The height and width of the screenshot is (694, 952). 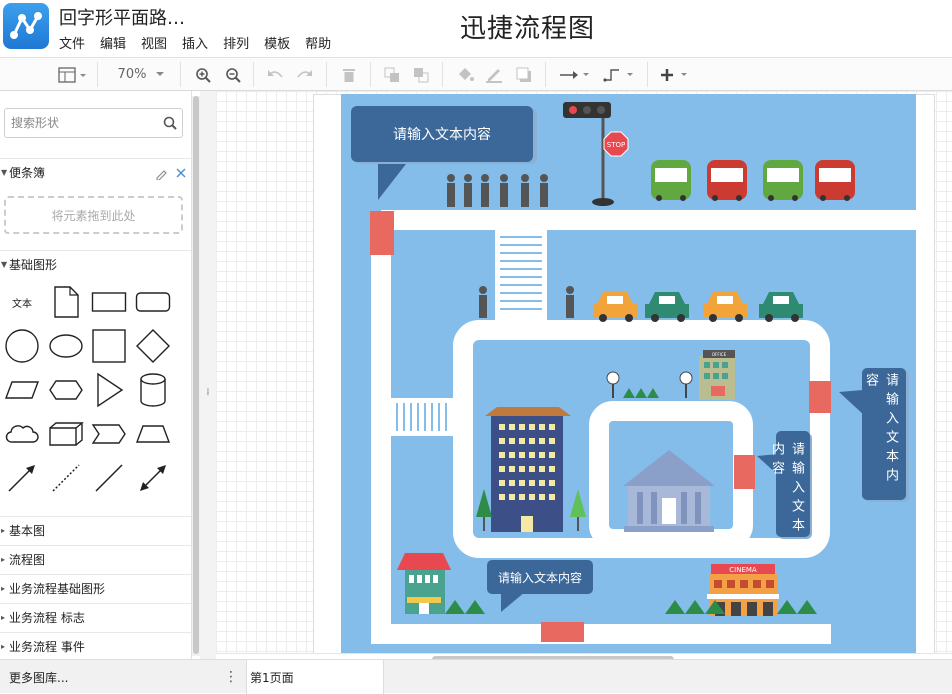 What do you see at coordinates (27, 173) in the screenshot?
I see `scratchpad-title: 便条簿` at bounding box center [27, 173].